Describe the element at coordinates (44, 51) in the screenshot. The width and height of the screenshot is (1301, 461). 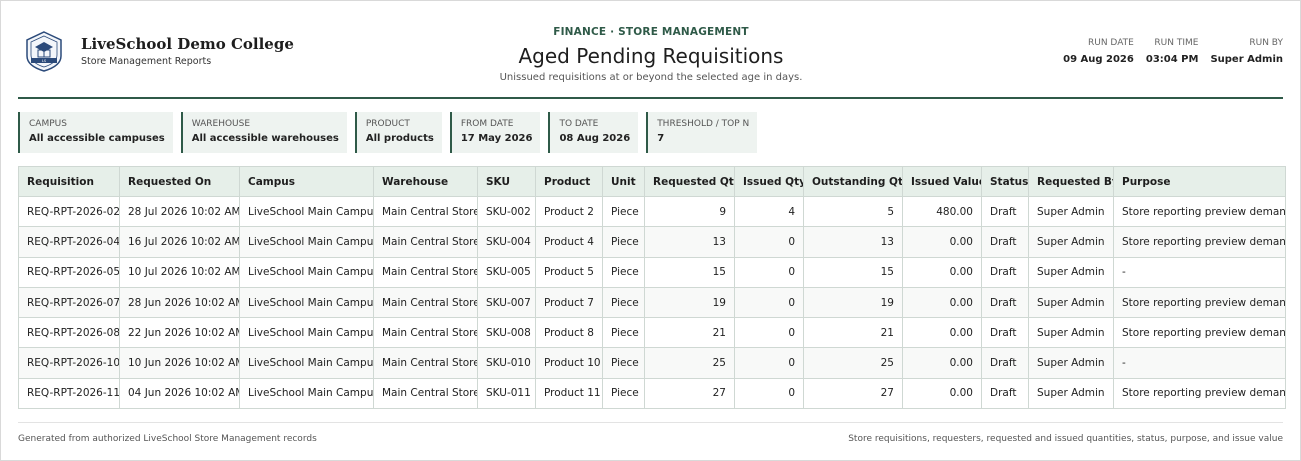
I see `college-crest-icon: LS` at that location.